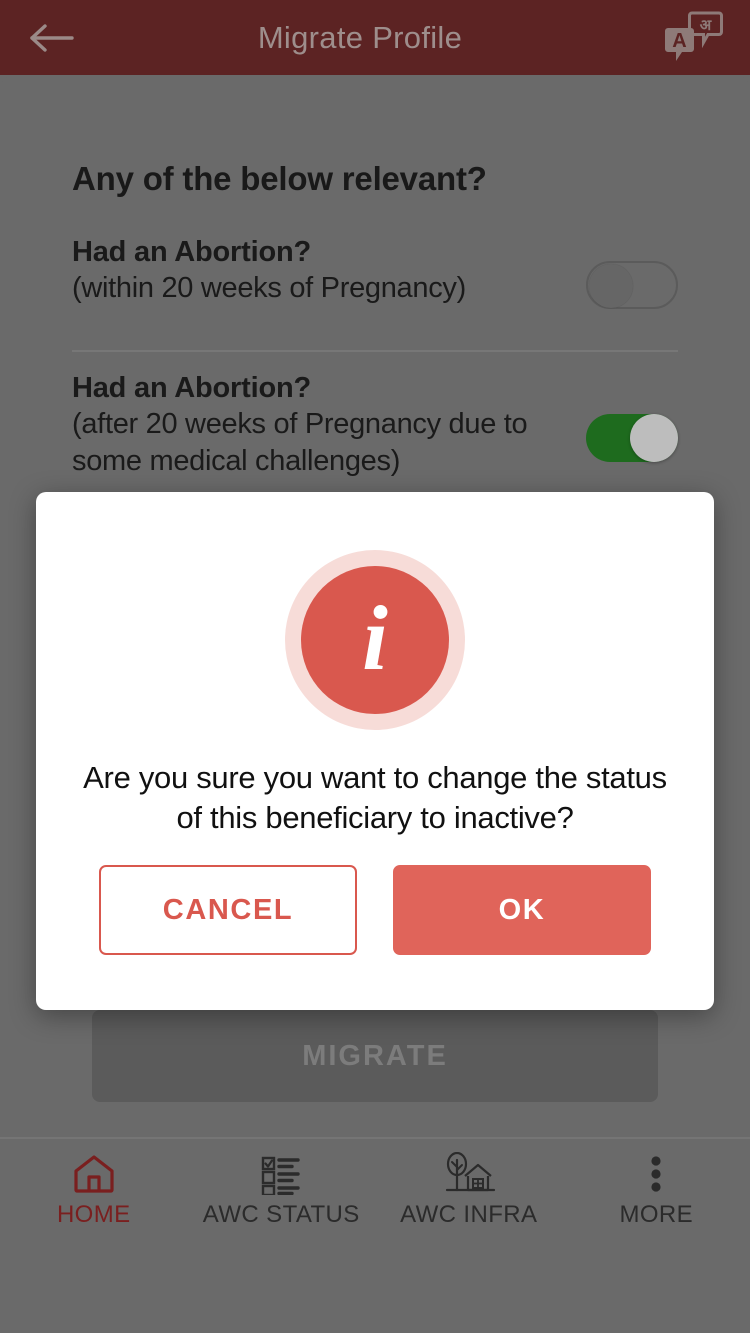 This screenshot has height=1333, width=750. What do you see at coordinates (93, 1214) in the screenshot?
I see `nav-label: HOME` at bounding box center [93, 1214].